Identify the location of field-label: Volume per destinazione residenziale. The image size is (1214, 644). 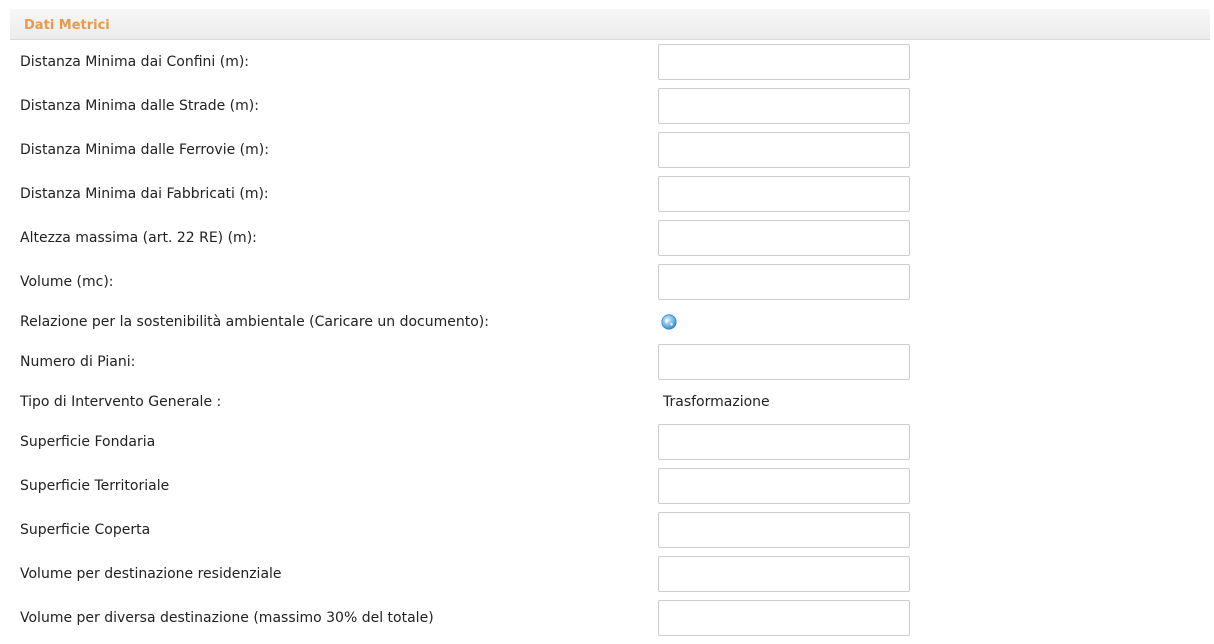
(151, 574).